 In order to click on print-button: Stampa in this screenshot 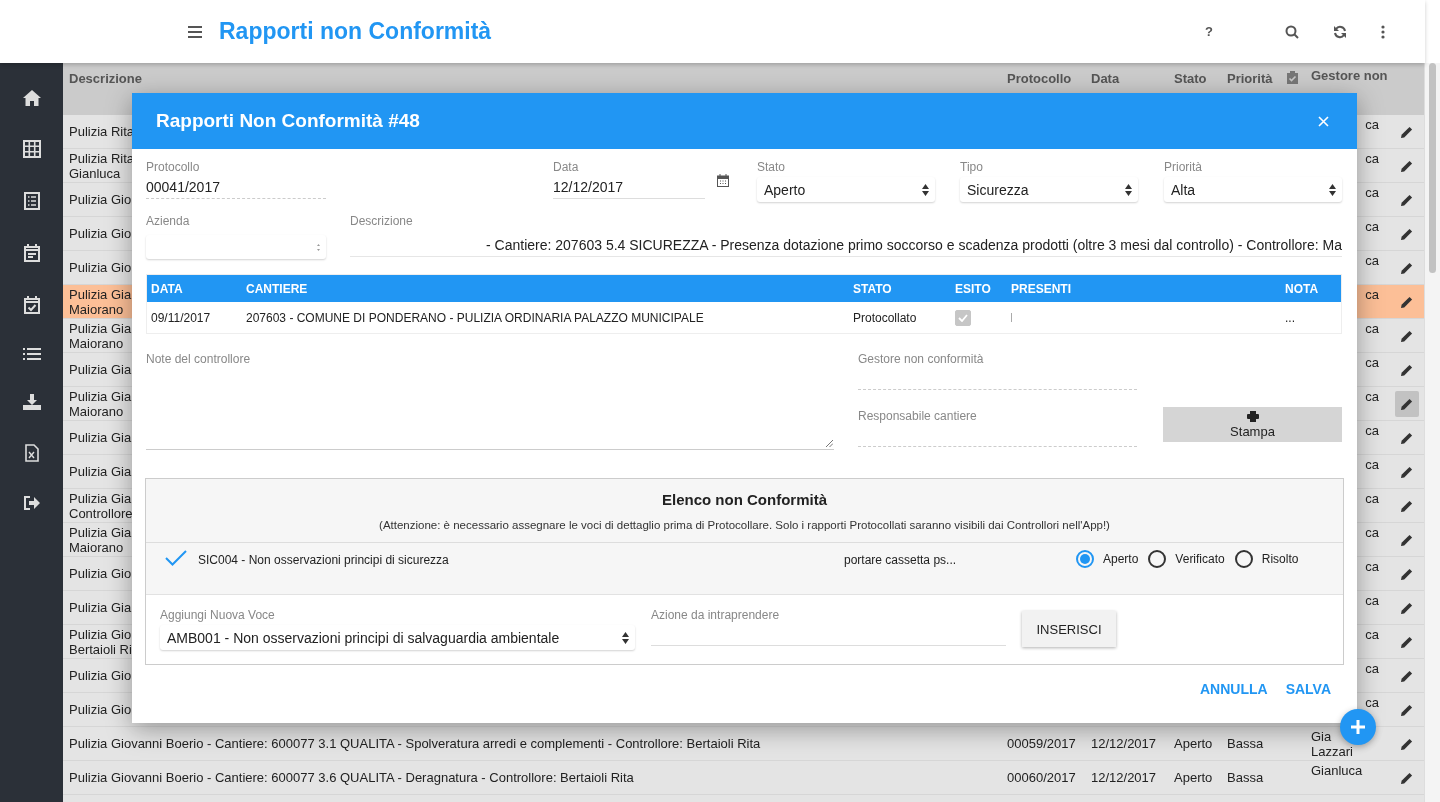, I will do `click(1252, 424)`.